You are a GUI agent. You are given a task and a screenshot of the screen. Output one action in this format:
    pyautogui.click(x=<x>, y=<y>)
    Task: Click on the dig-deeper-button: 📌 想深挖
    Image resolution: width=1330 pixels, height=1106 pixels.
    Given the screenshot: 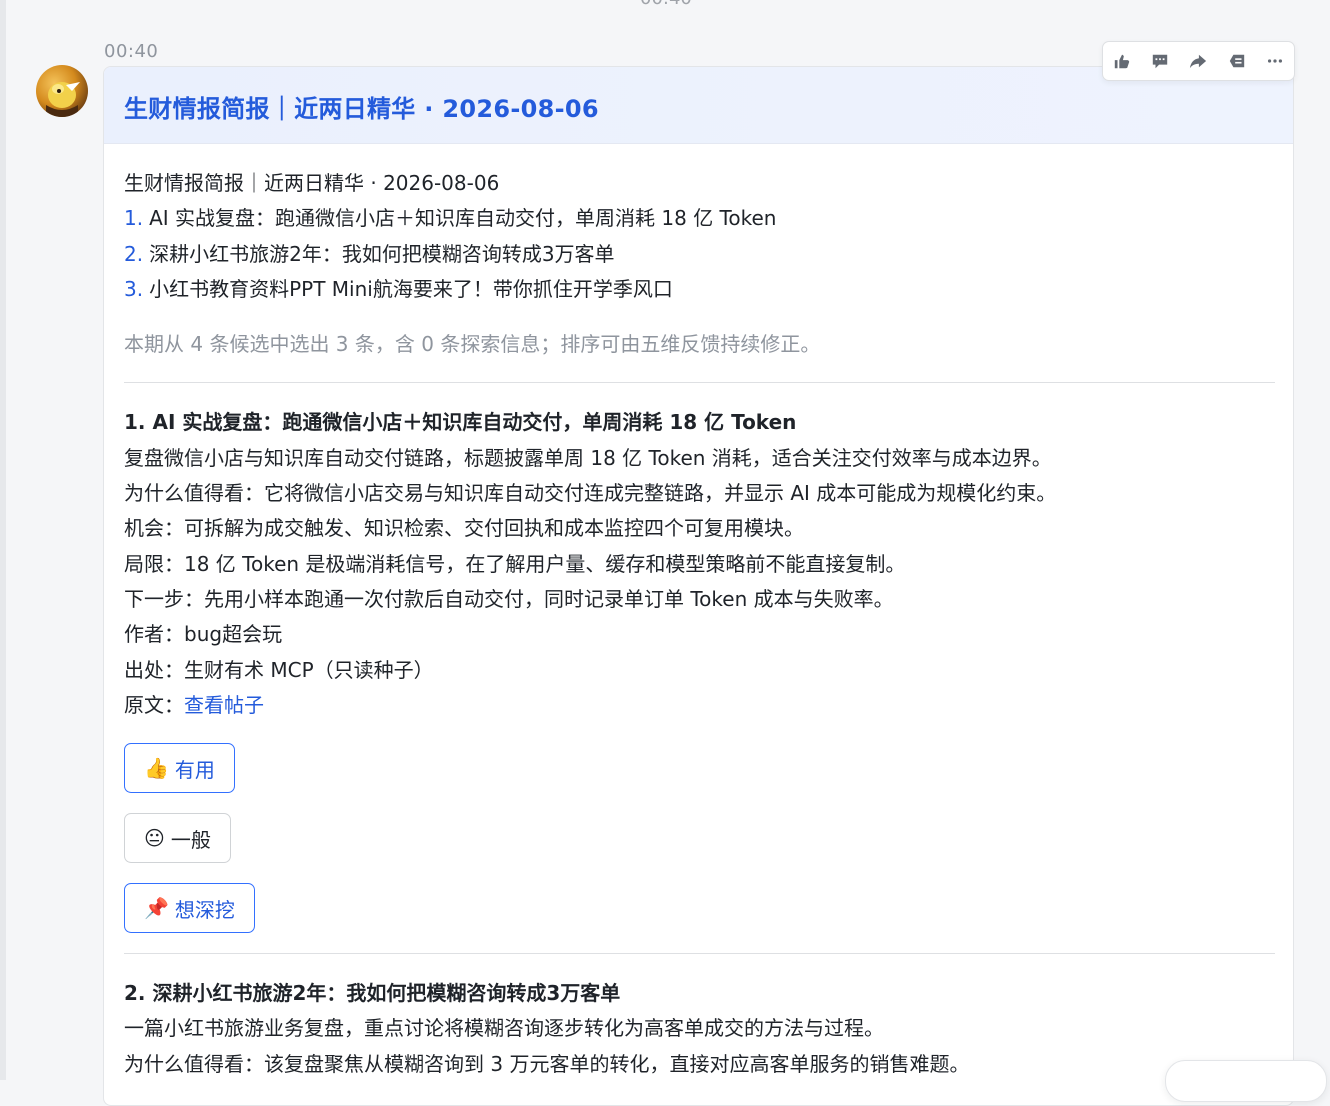 What is the action you would take?
    pyautogui.click(x=189, y=908)
    